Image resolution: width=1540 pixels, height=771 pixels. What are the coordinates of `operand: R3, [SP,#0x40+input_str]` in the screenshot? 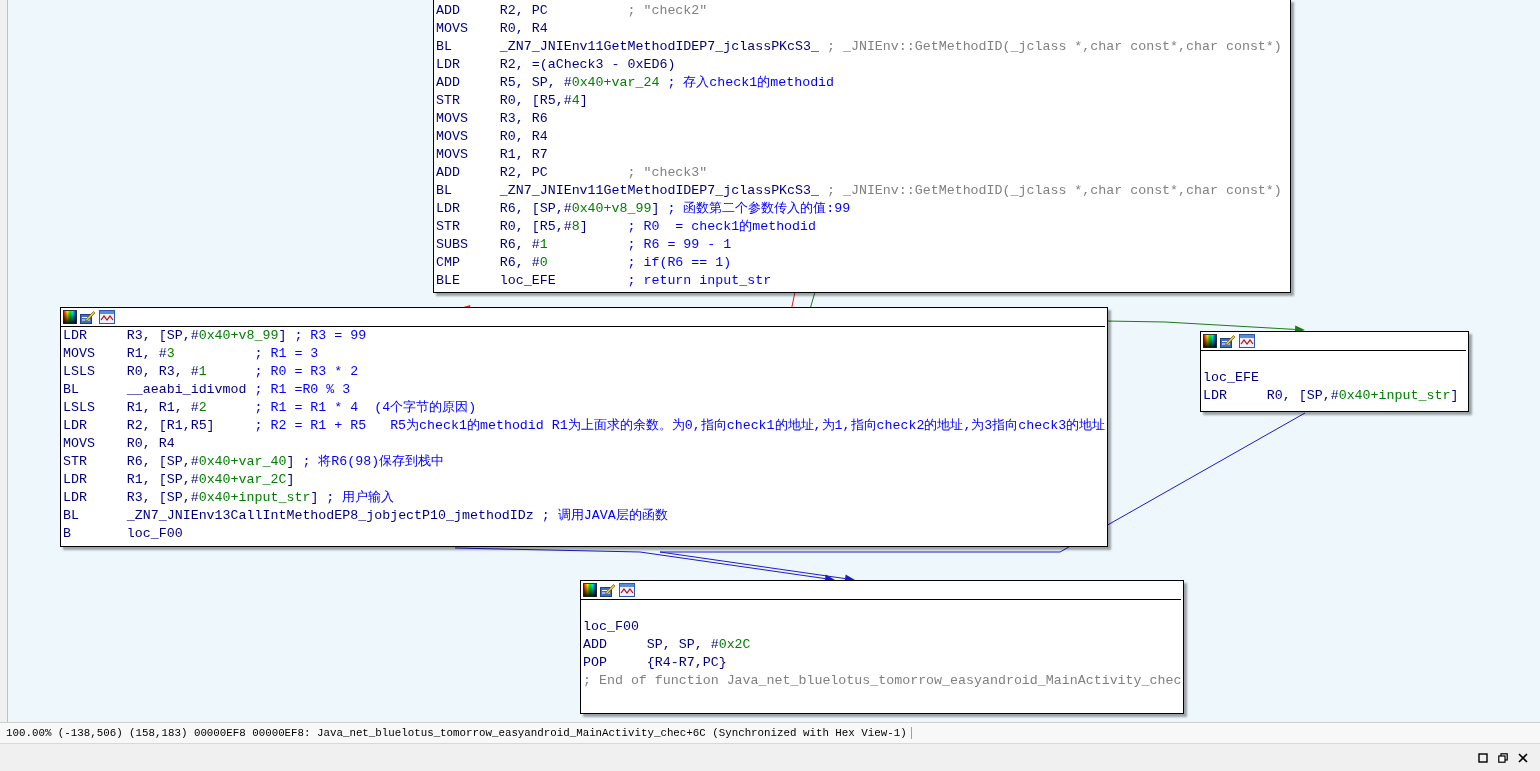 It's located at (222, 498).